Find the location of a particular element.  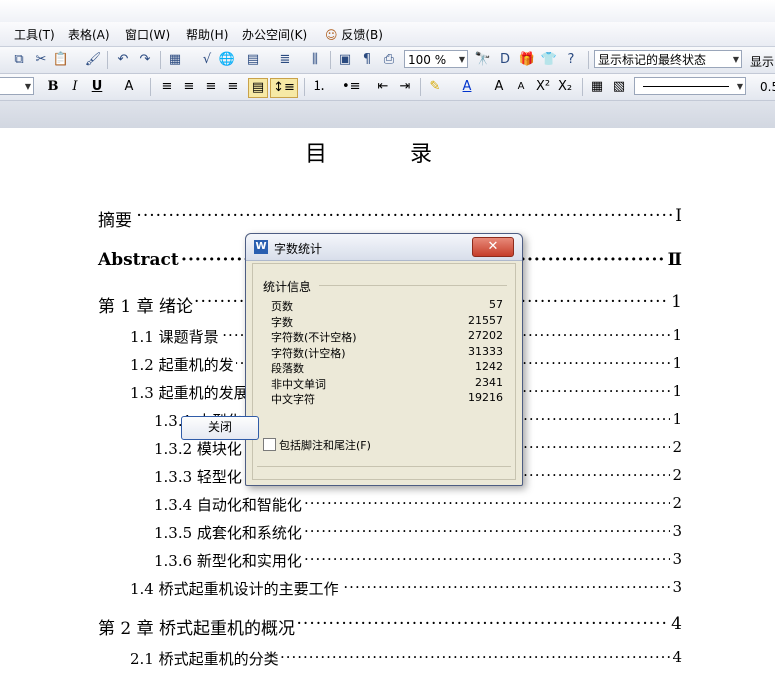

line-weight-value: 0.5 is located at coordinates (767, 87).